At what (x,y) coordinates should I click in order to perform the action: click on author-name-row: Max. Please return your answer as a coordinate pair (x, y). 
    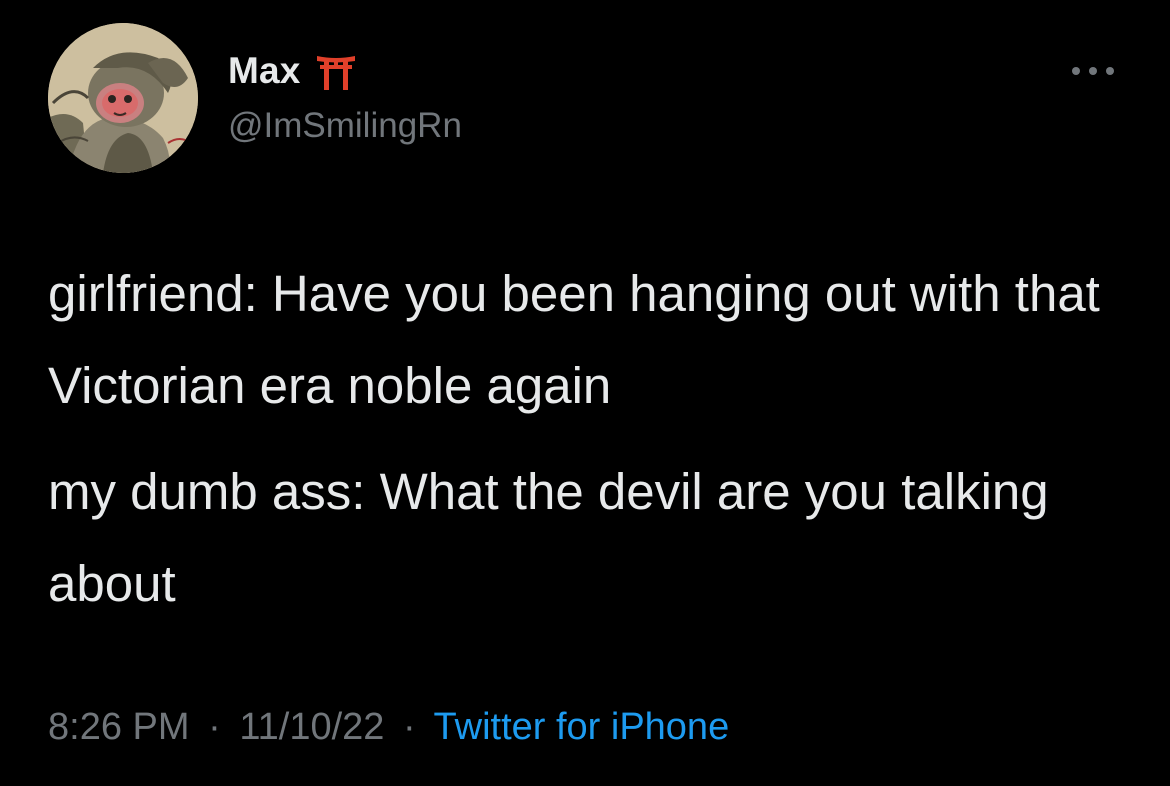
    Looking at the image, I should click on (292, 71).